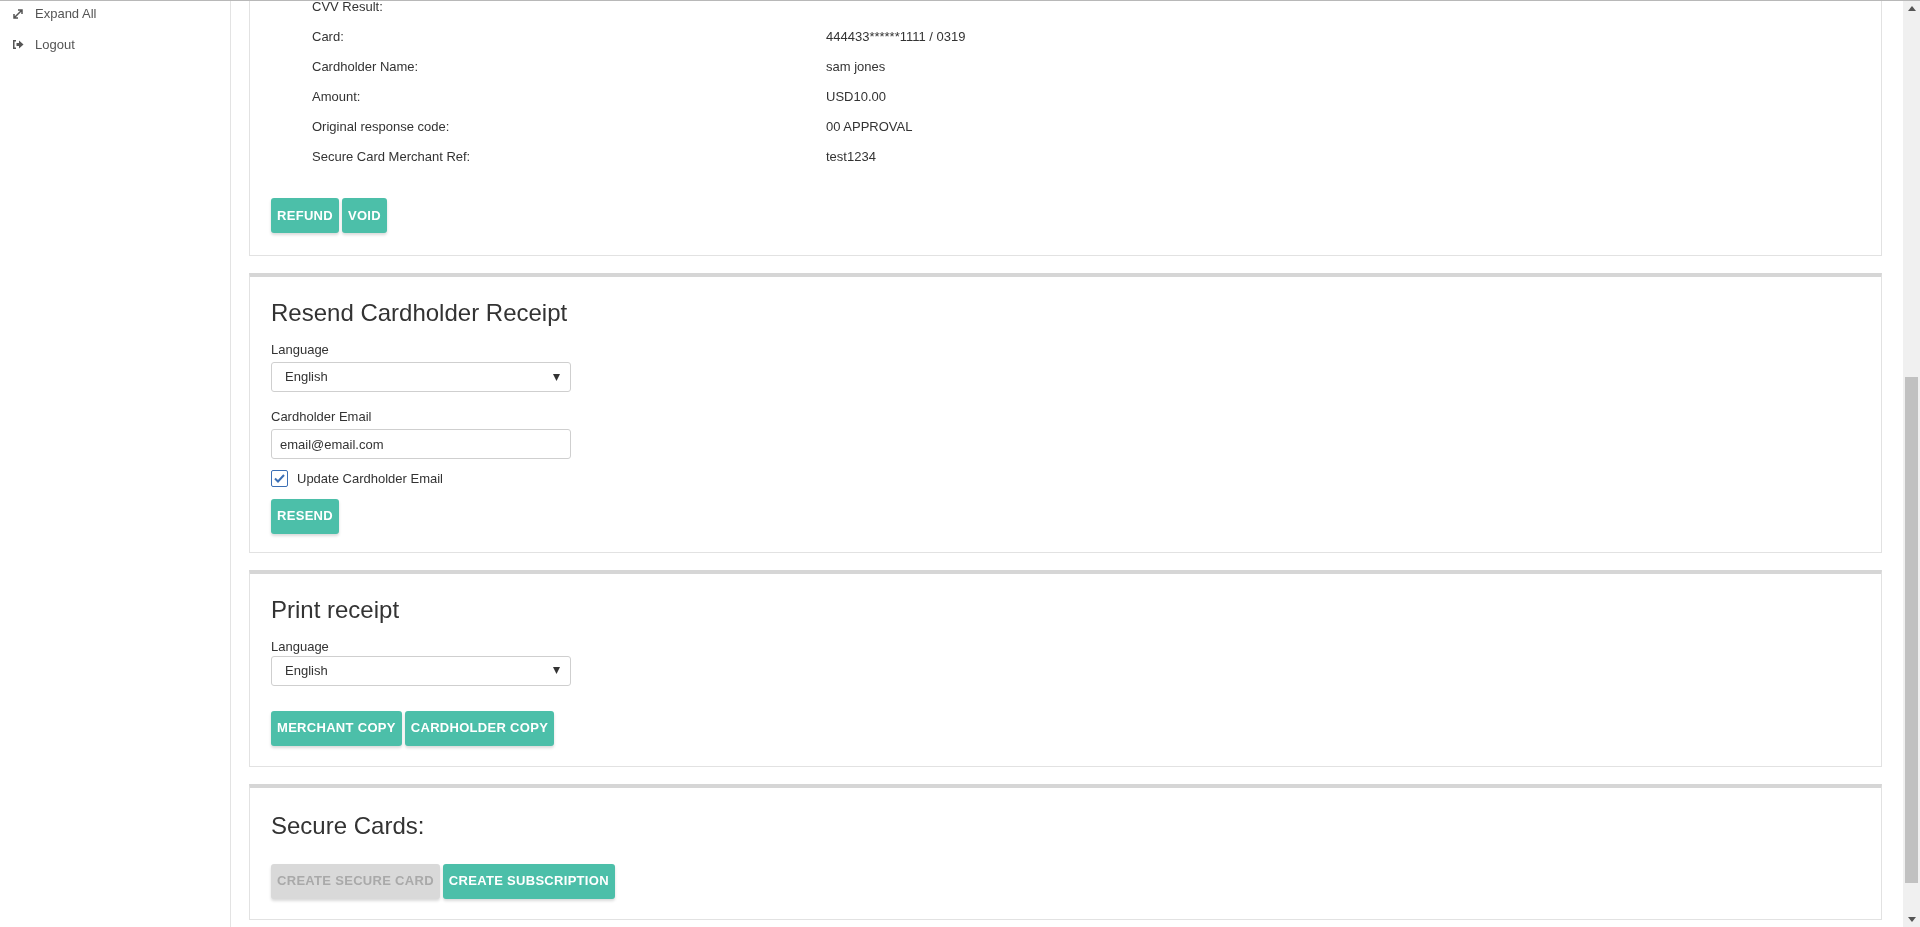 The height and width of the screenshot is (927, 1920). What do you see at coordinates (1911, 8) in the screenshot?
I see `scroll-up-arrow-icon` at bounding box center [1911, 8].